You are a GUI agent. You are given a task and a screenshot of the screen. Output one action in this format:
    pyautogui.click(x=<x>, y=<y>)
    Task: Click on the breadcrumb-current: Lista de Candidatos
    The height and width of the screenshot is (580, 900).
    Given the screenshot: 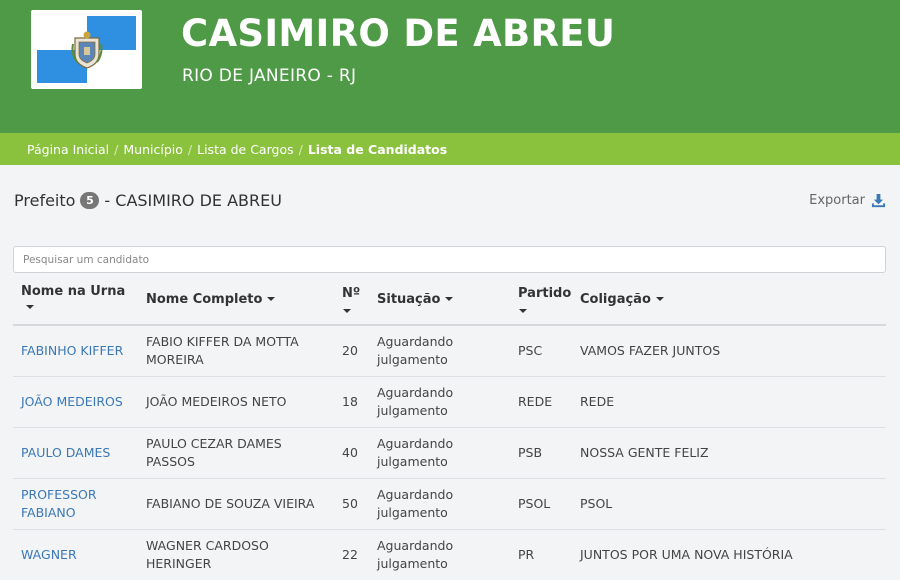 What is the action you would take?
    pyautogui.click(x=377, y=149)
    